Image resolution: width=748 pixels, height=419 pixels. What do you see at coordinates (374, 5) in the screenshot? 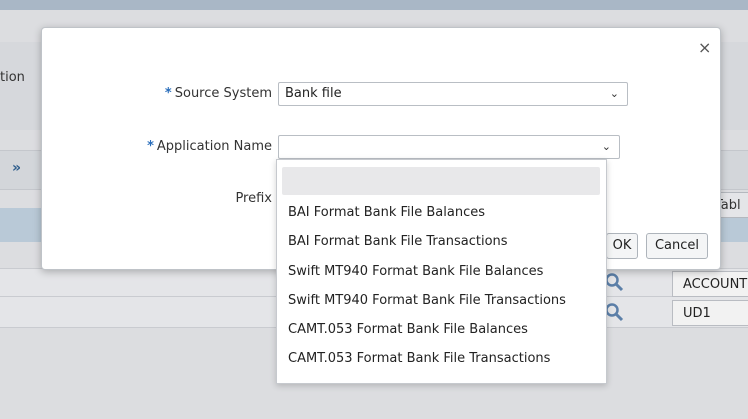
I see `top-bar` at bounding box center [374, 5].